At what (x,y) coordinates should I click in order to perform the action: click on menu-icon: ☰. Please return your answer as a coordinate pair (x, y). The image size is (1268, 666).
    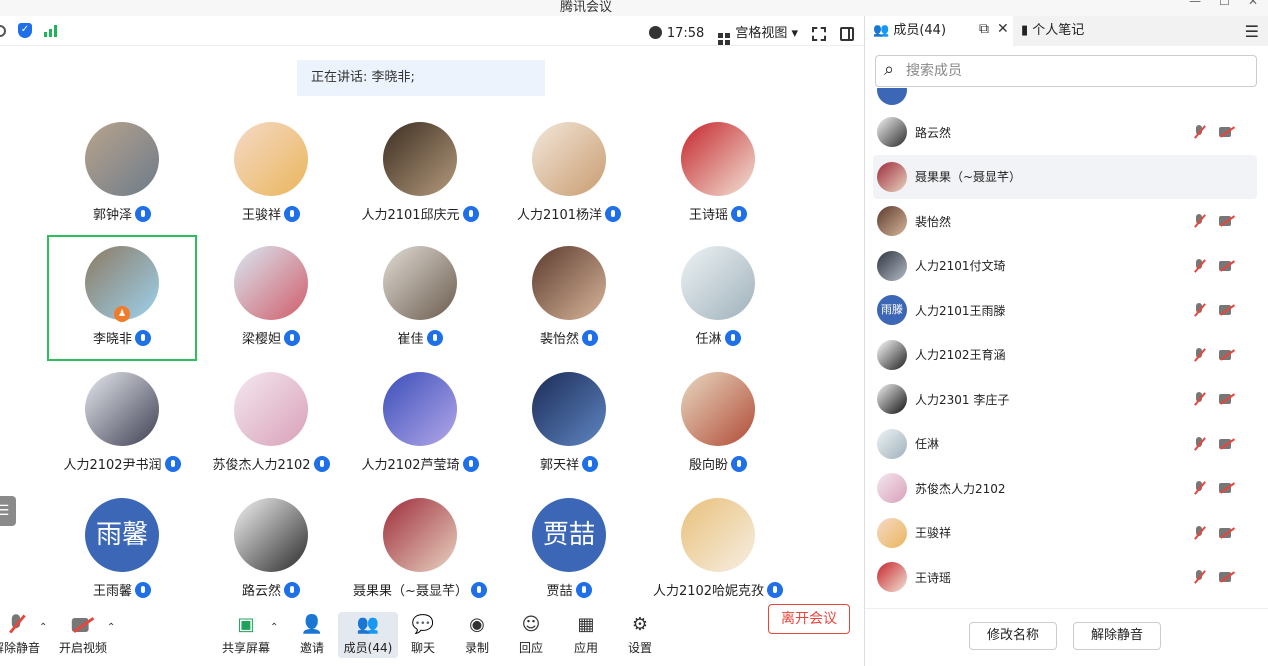
    Looking at the image, I should click on (1252, 31).